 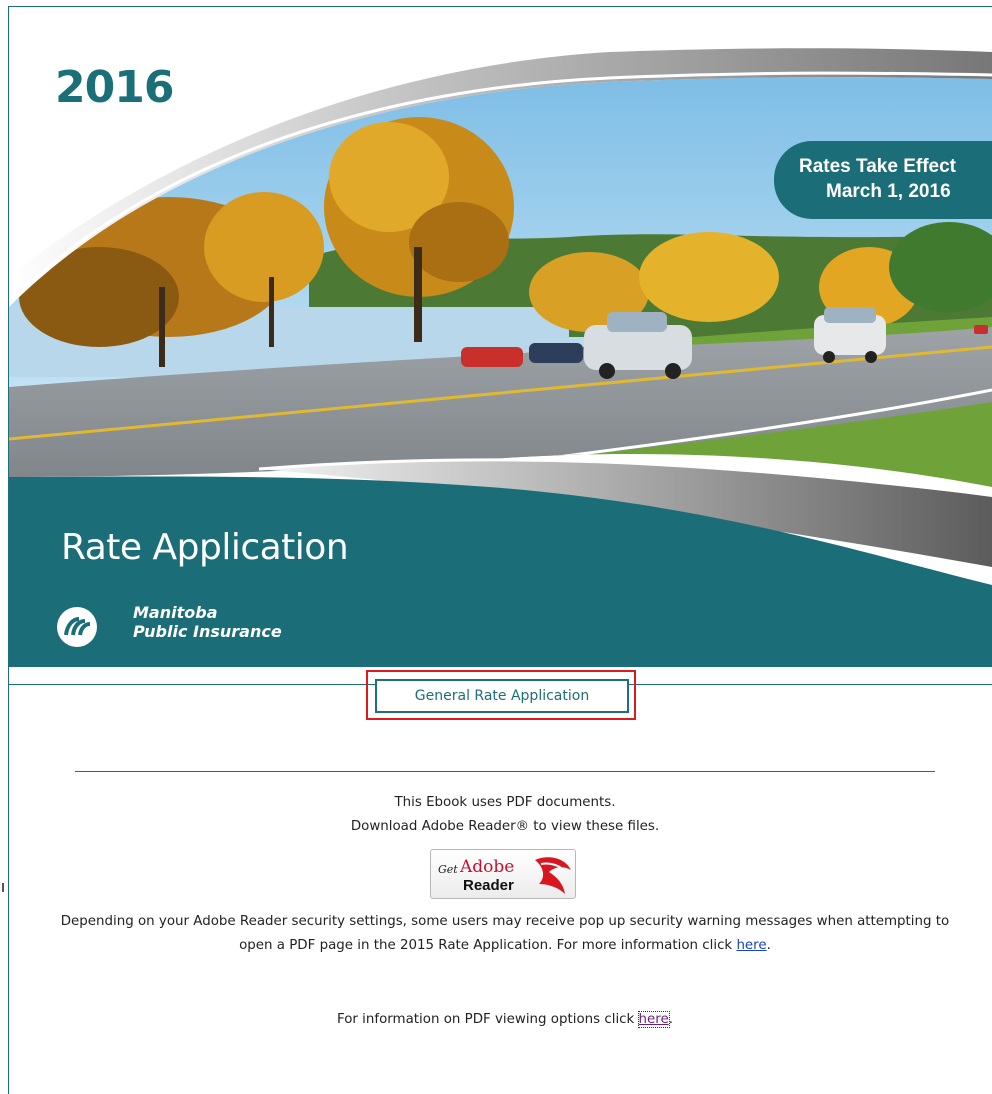 What do you see at coordinates (448, 869) in the screenshot?
I see `adobe-badge-get: Get` at bounding box center [448, 869].